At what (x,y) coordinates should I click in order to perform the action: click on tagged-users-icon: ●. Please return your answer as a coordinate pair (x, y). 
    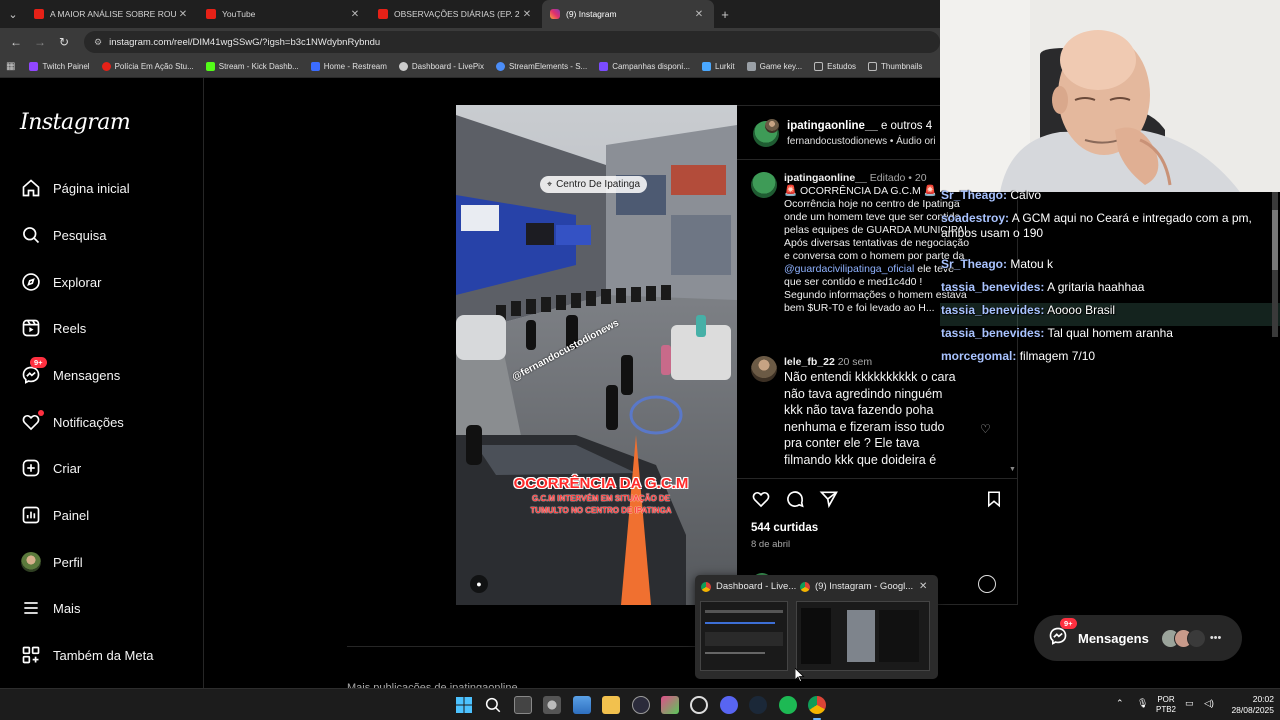
    Looking at the image, I should click on (479, 584).